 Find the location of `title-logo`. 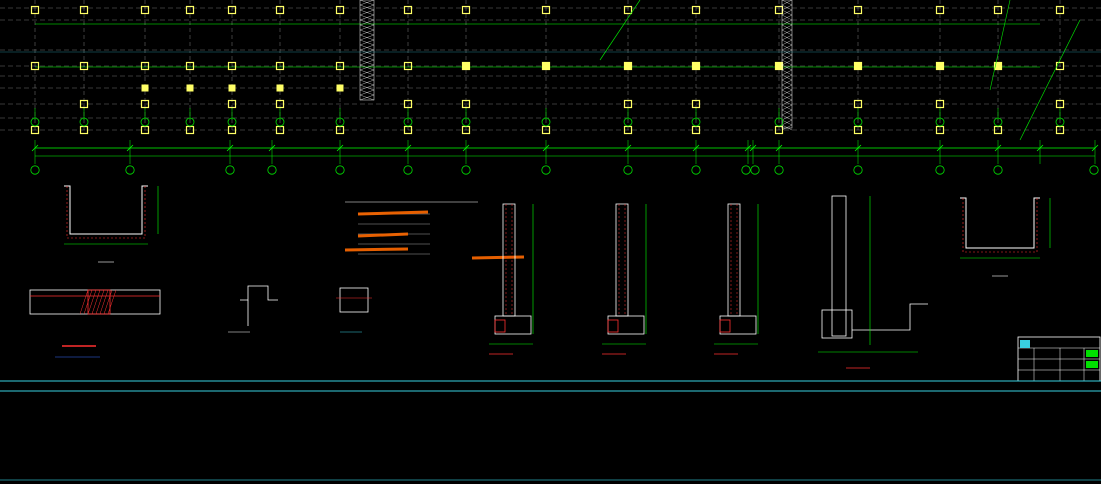

title-logo is located at coordinates (1025, 344).